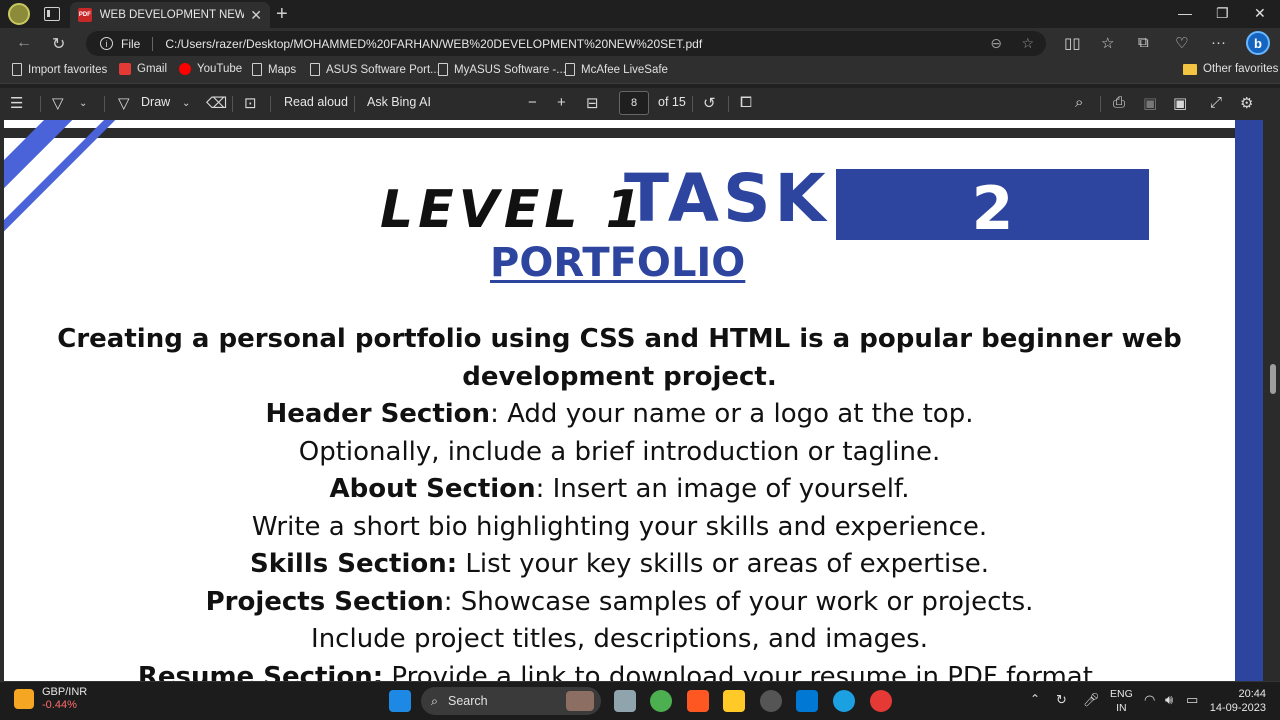 This screenshot has height=720, width=1280. I want to click on settings-gear-icon: ⚙, so click(1246, 103).